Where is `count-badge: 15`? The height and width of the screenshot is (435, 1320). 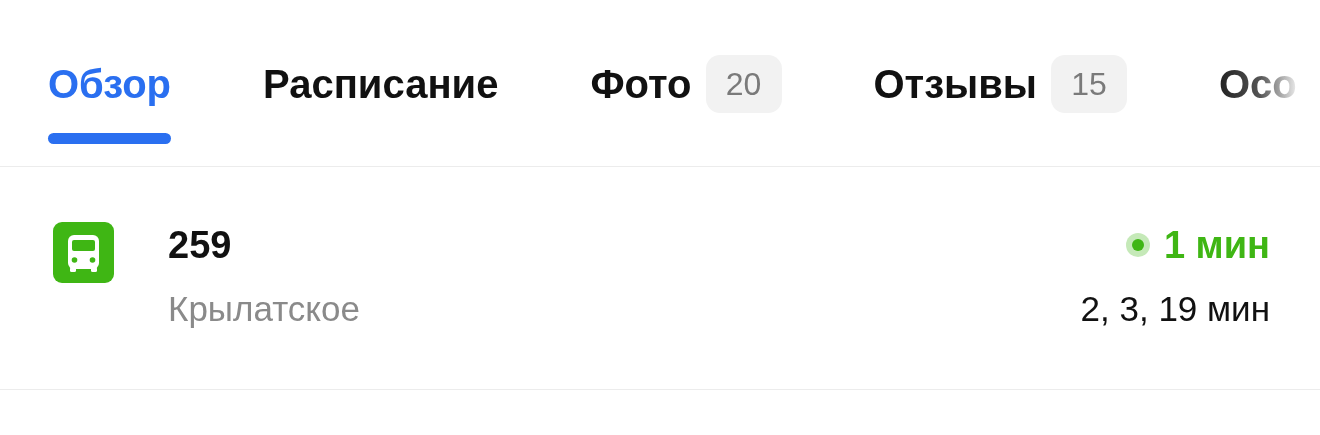 count-badge: 15 is located at coordinates (1089, 84).